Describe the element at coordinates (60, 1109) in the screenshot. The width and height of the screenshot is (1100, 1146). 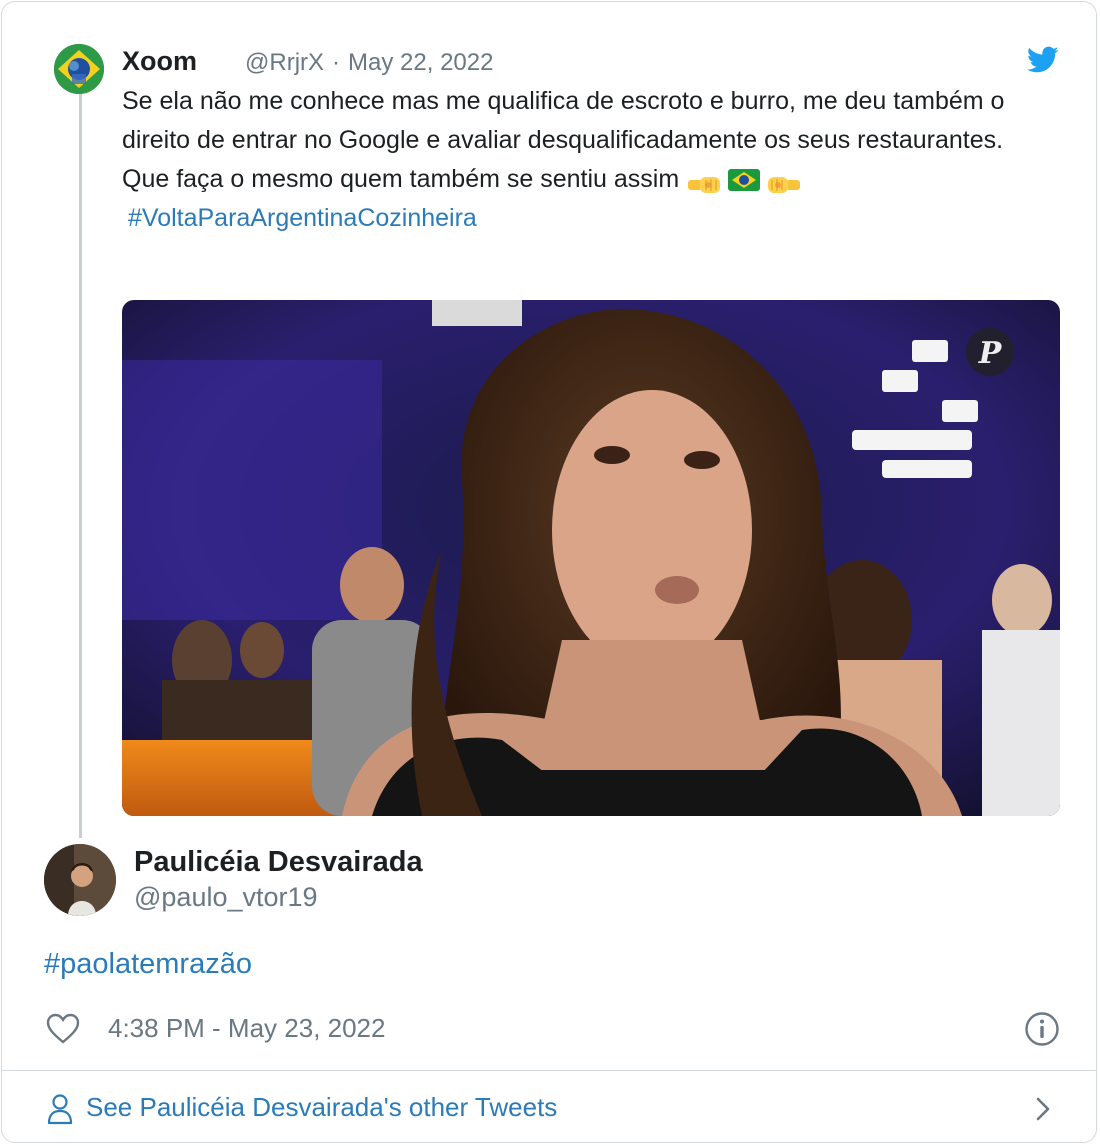
I see `person-icon` at that location.